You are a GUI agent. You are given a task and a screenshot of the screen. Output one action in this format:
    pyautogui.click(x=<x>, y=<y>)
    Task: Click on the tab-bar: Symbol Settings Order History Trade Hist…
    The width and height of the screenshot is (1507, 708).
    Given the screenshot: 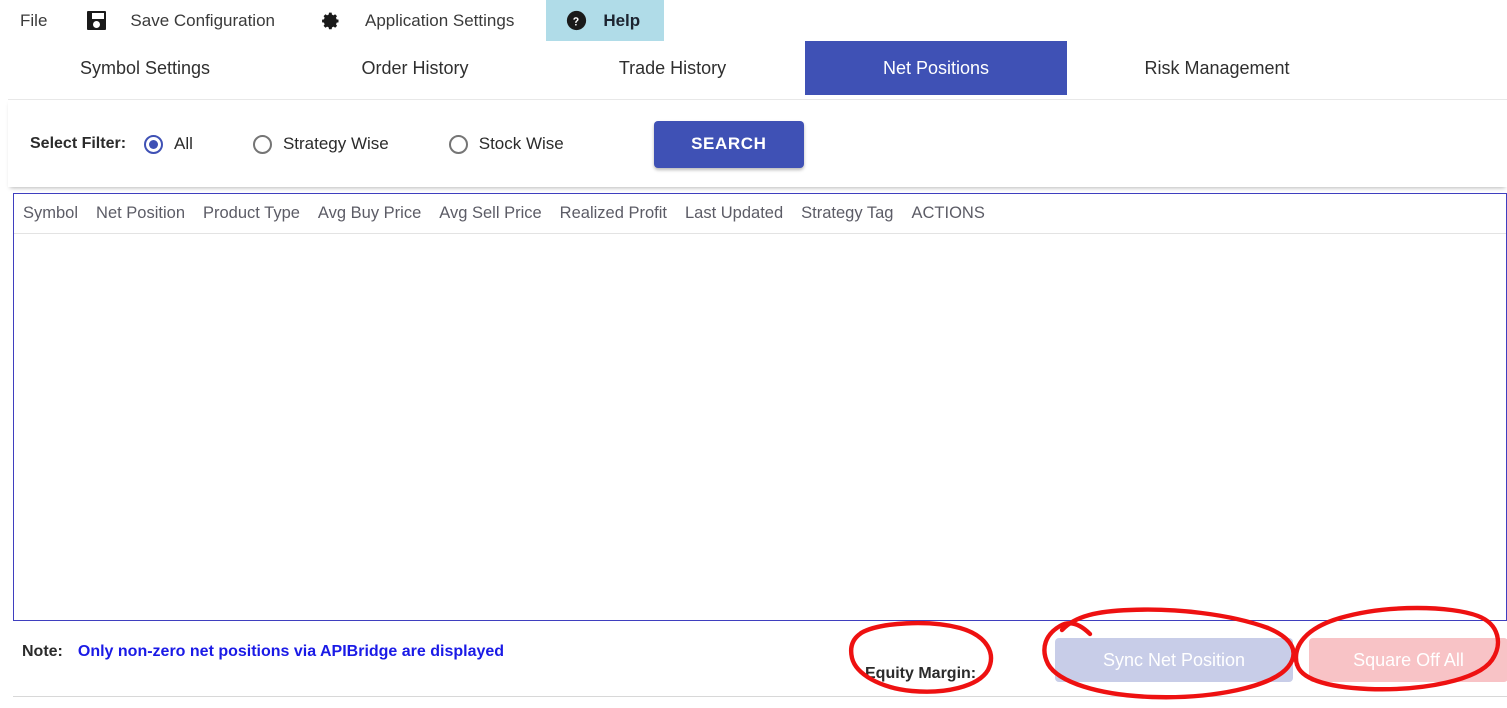 What is the action you would take?
    pyautogui.click(x=753, y=68)
    